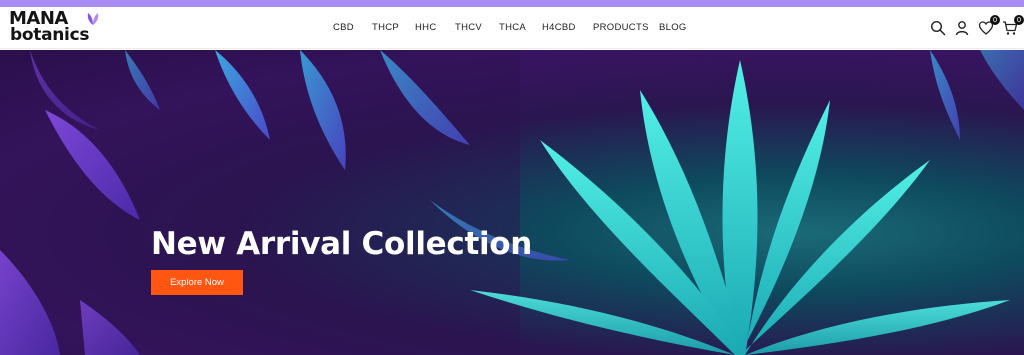 Image resolution: width=1024 pixels, height=355 pixels. What do you see at coordinates (1019, 20) in the screenshot?
I see `cart-count-badge: 0` at bounding box center [1019, 20].